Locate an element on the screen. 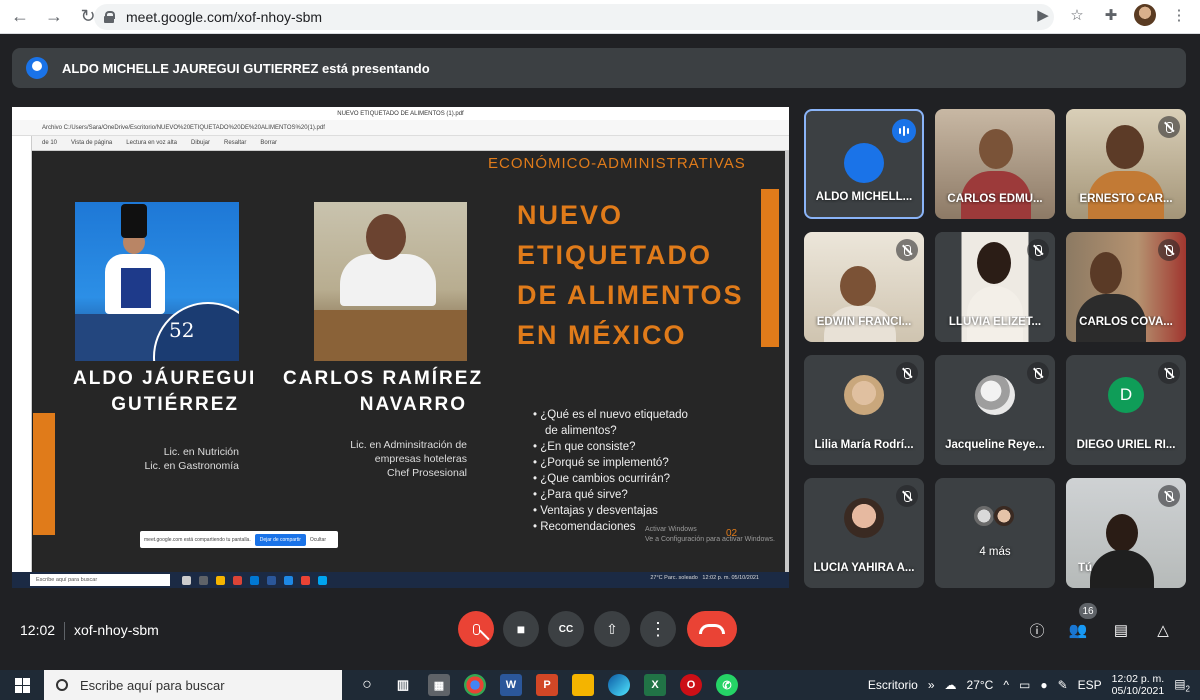  chevron-right-icon: » is located at coordinates (931, 685).